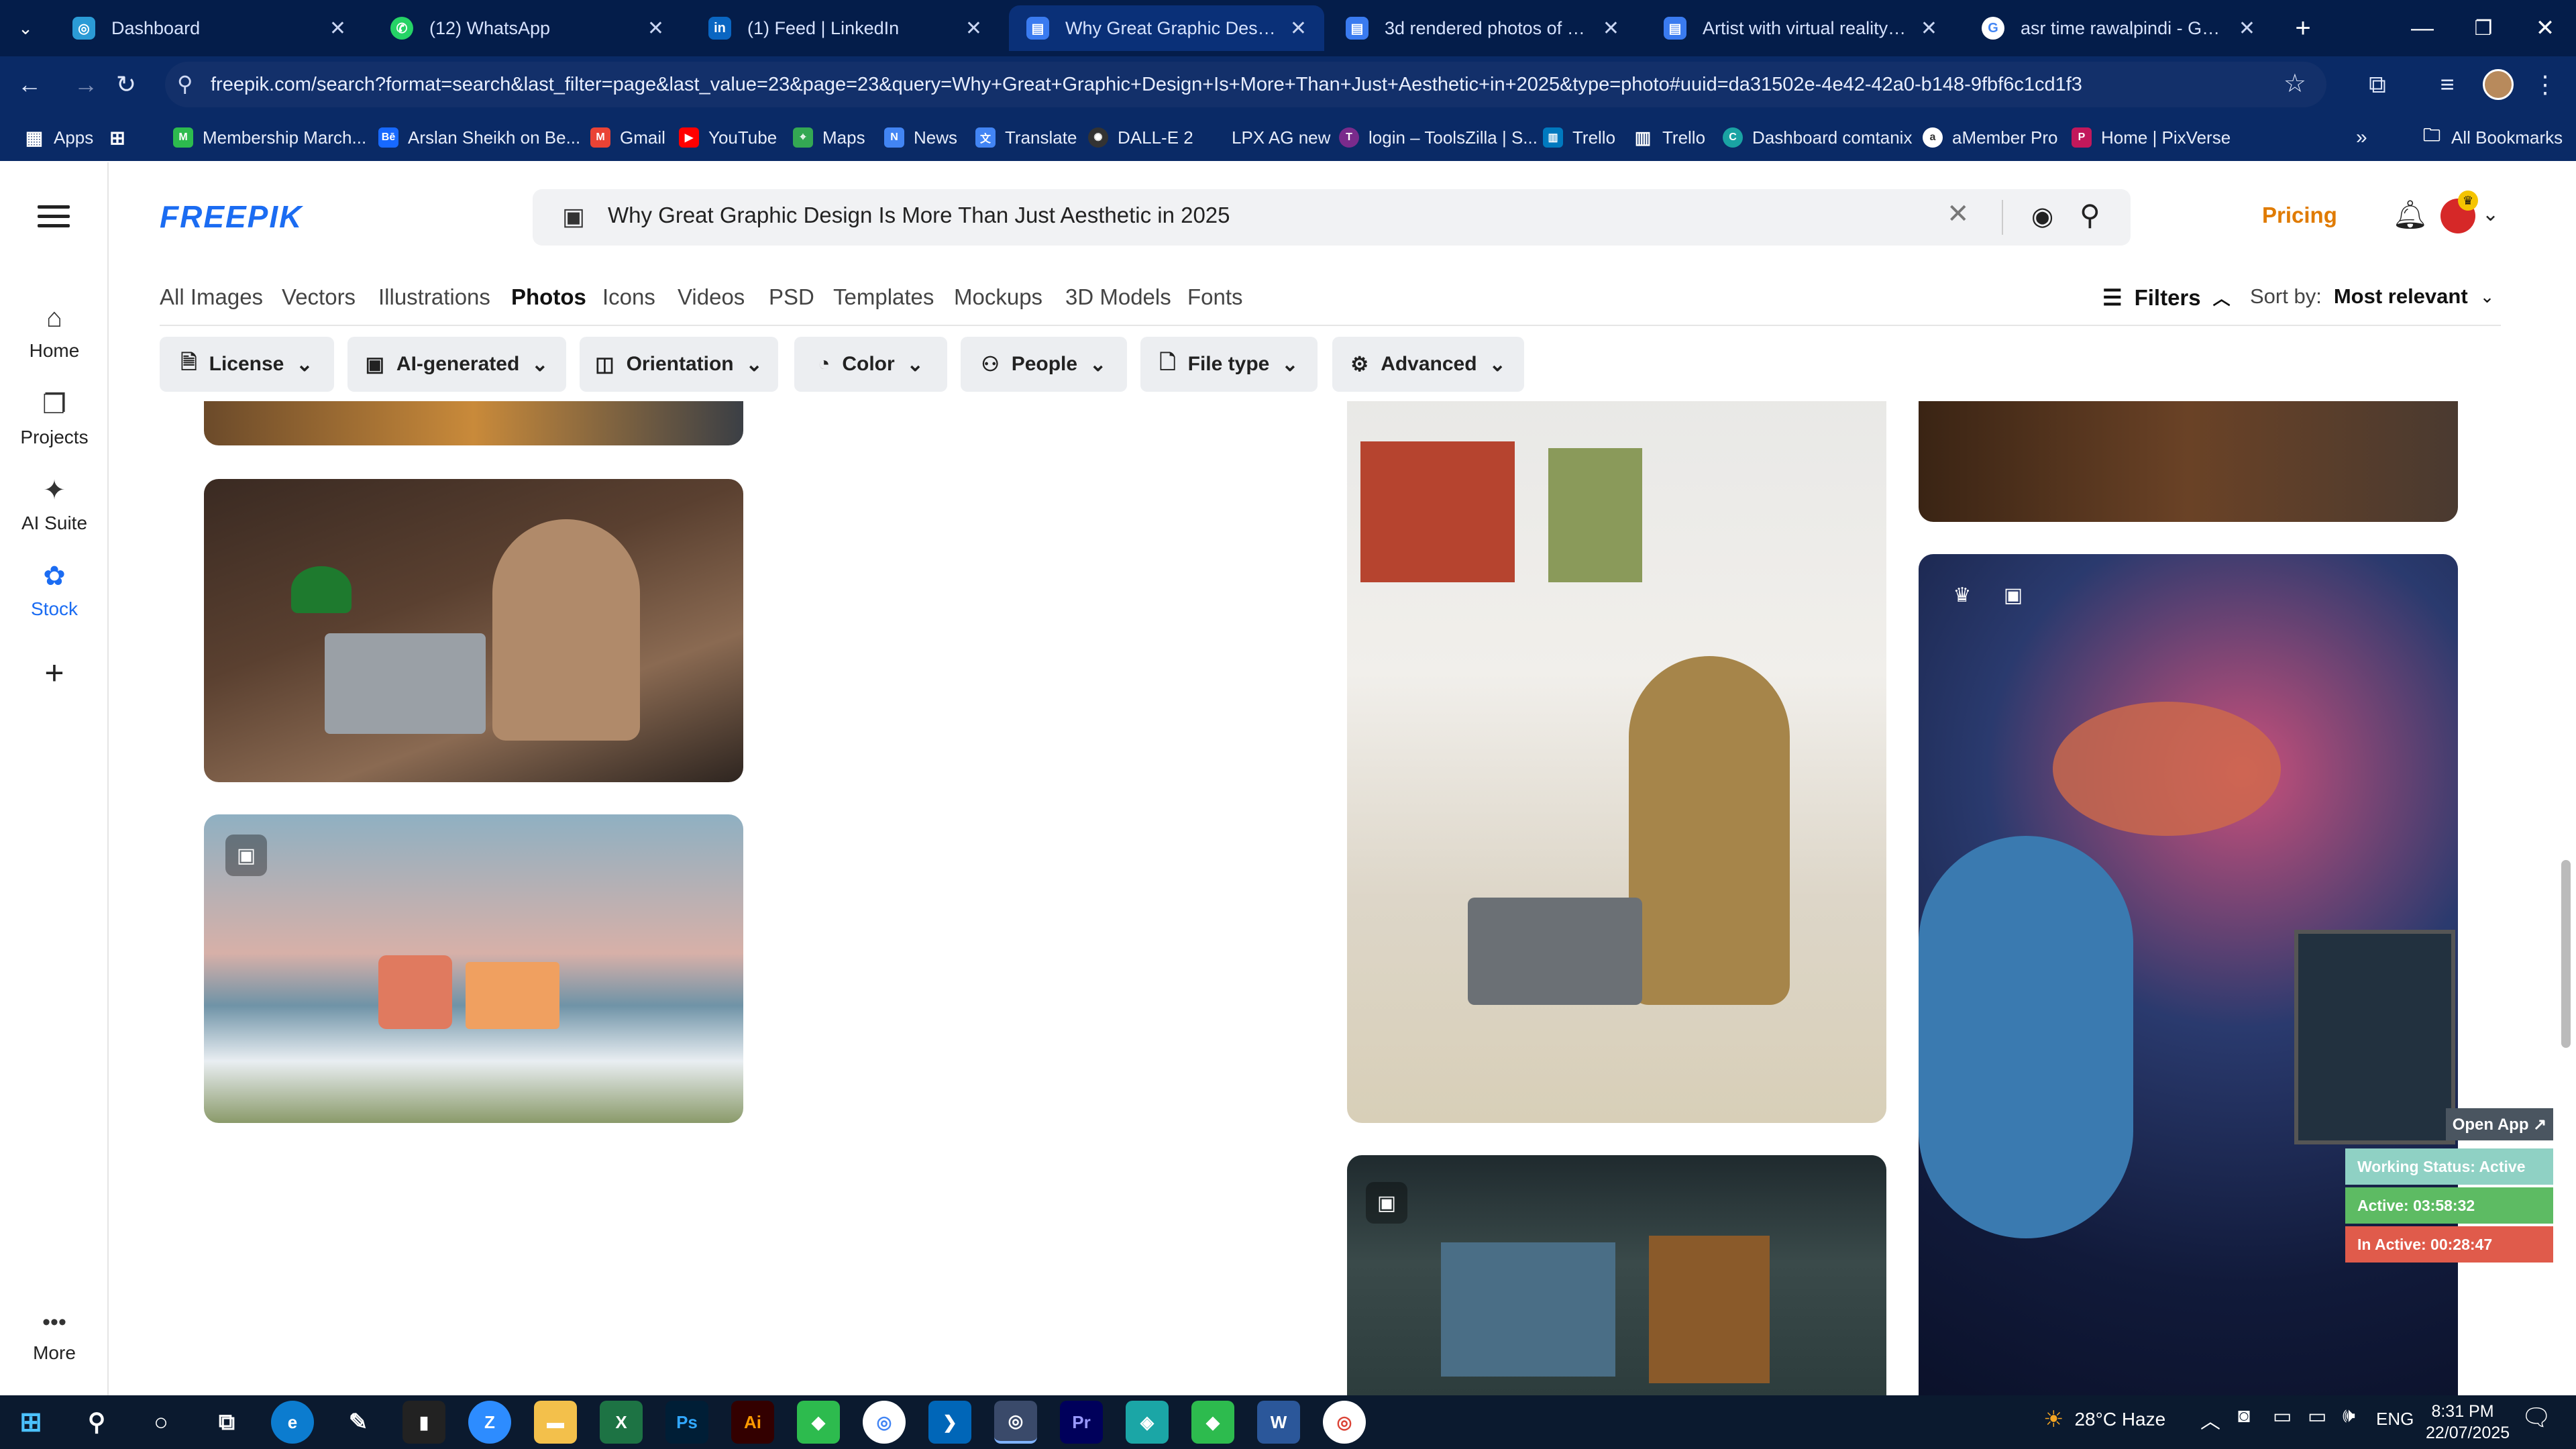 This screenshot has width=2576, height=1449. I want to click on green-app-icon: ◆, so click(818, 1422).